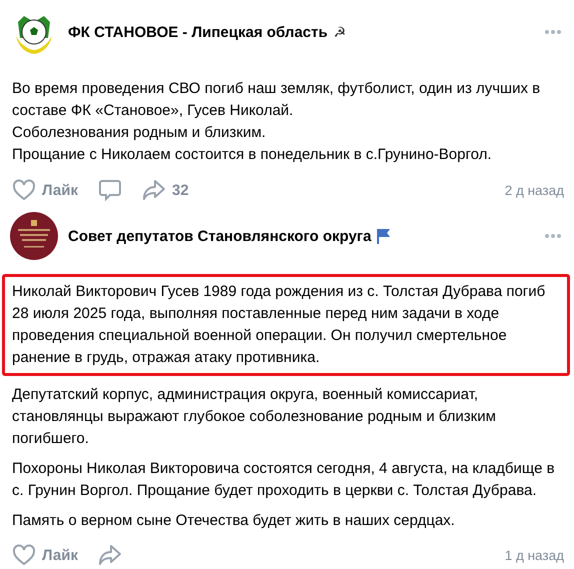 The width and height of the screenshot is (574, 569). Describe the element at coordinates (534, 190) in the screenshot. I see `post-time: 2 д назад` at that location.